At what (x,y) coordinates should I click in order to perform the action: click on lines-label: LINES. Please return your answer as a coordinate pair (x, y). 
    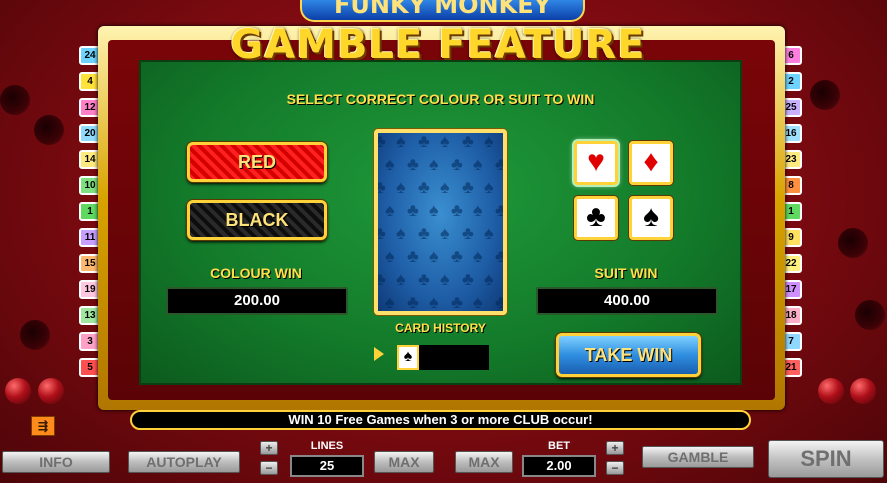
    Looking at the image, I should click on (327, 446).